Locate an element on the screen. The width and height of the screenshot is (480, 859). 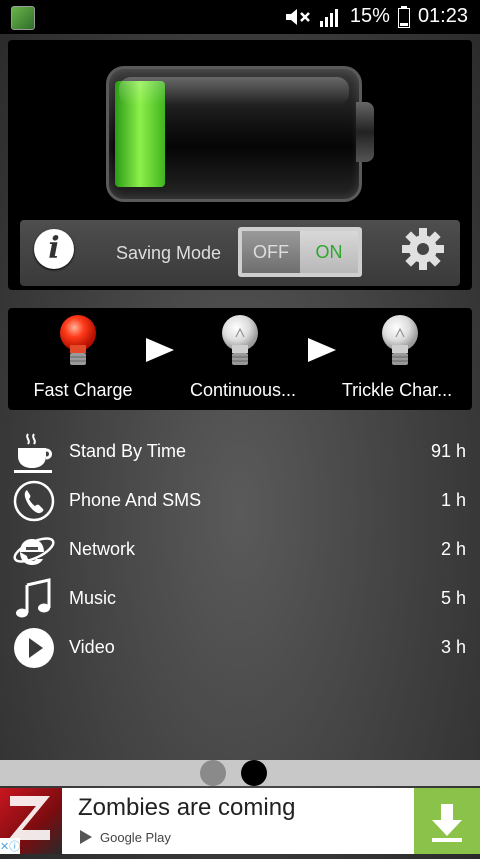
list-item-label: Music is located at coordinates (93, 598).